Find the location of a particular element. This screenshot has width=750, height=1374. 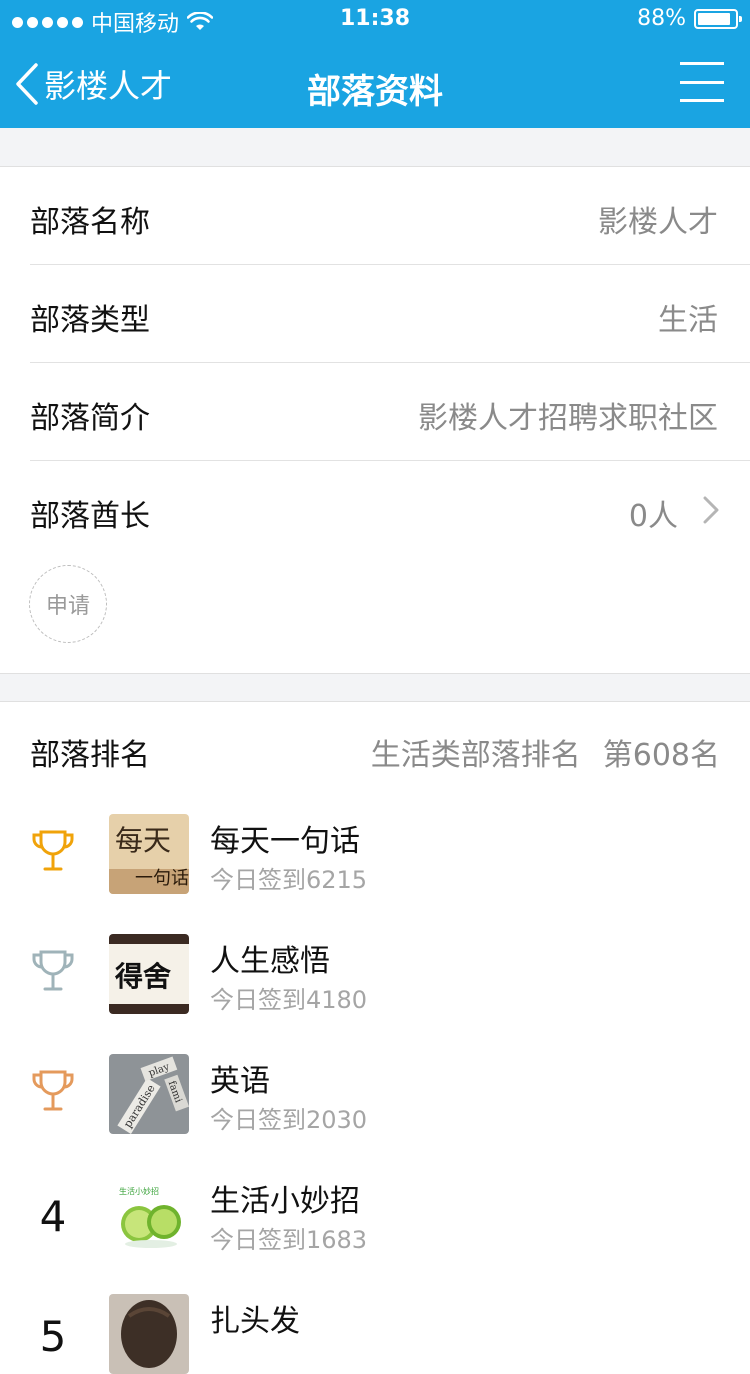

tribe-avatar: 每天 一句话 is located at coordinates (149, 854).